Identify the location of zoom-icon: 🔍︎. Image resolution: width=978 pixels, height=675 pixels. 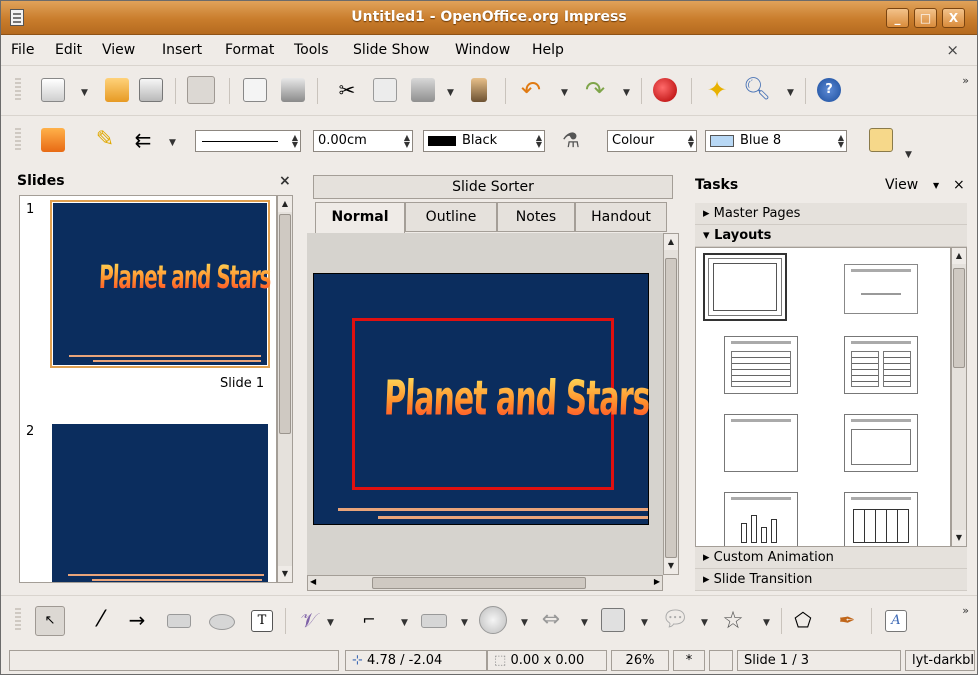
(757, 90).